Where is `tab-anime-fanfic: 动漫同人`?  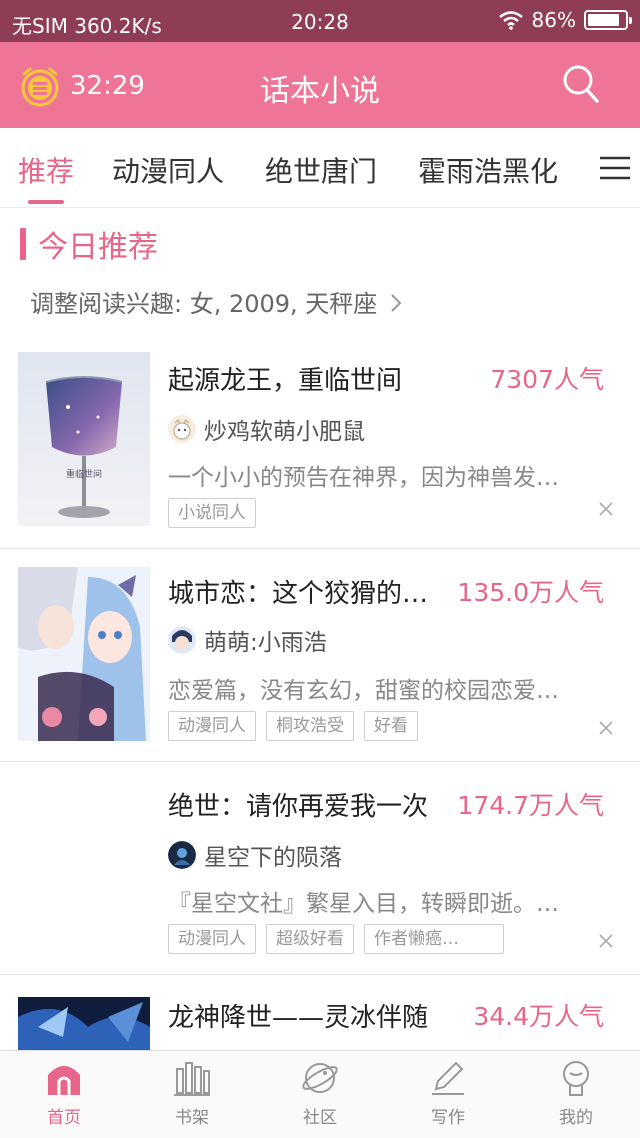 tab-anime-fanfic: 动漫同人 is located at coordinates (168, 170).